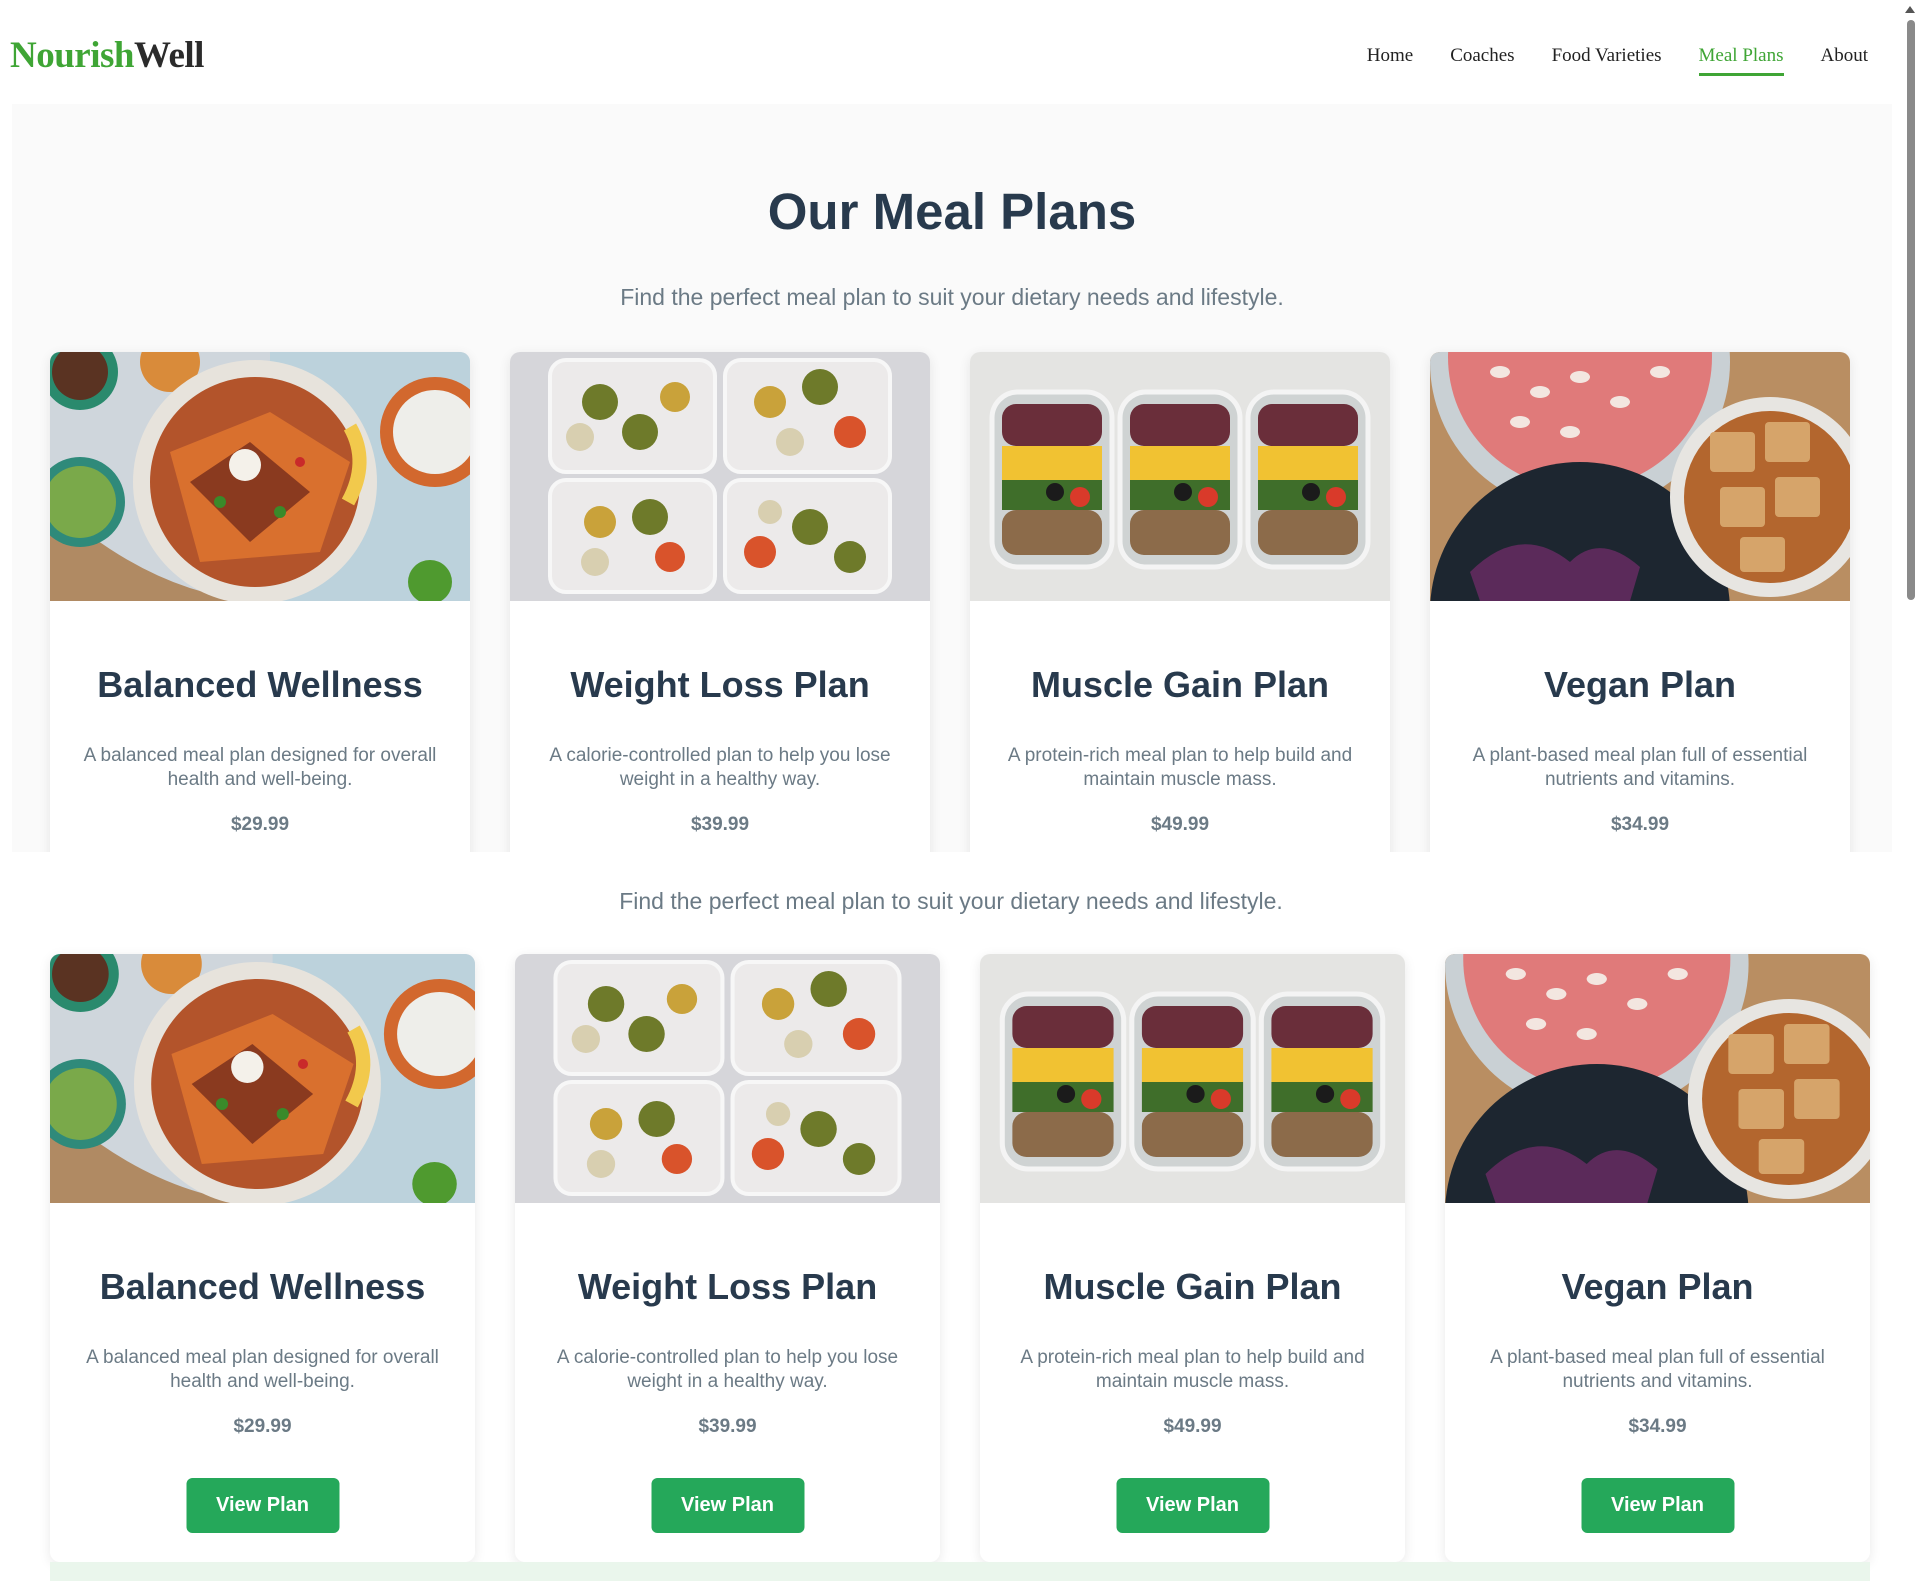 This screenshot has width=1920, height=1581. I want to click on scroll-up-arrow-icon, so click(1910, 9).